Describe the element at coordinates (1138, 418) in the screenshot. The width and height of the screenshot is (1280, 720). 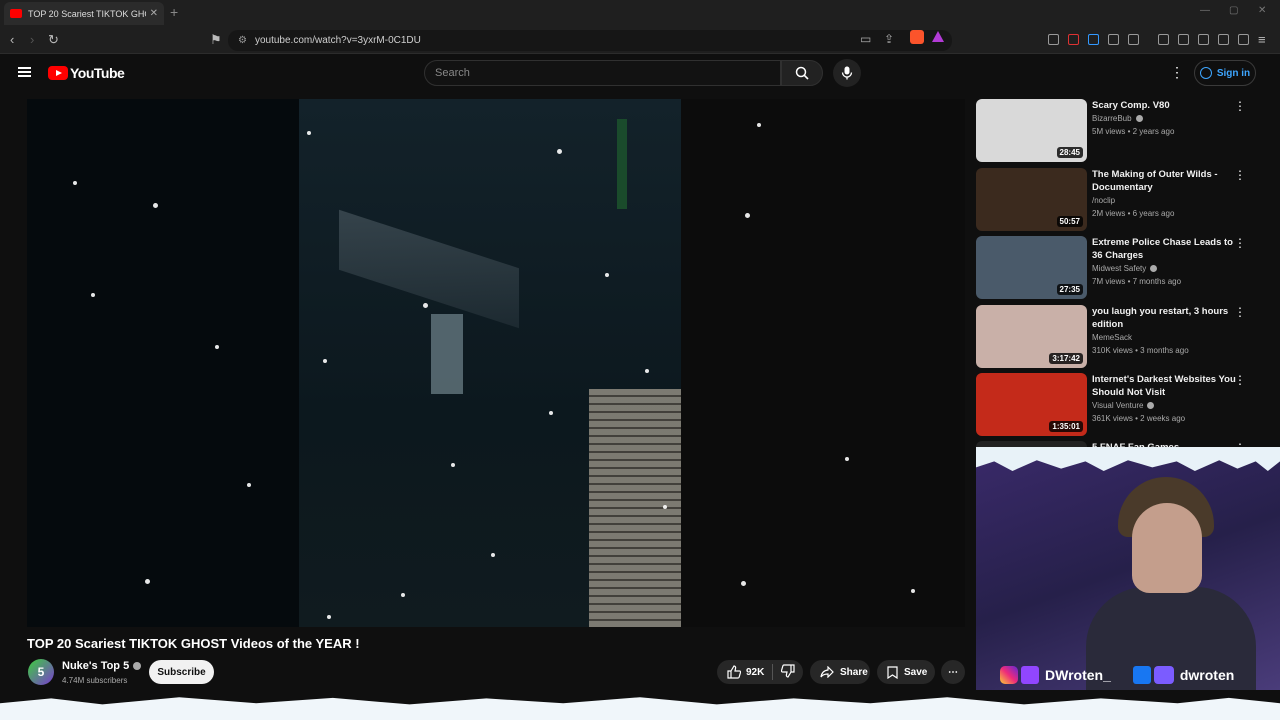
I see `recommendation-meta: 361K views • 2 weeks ago` at that location.